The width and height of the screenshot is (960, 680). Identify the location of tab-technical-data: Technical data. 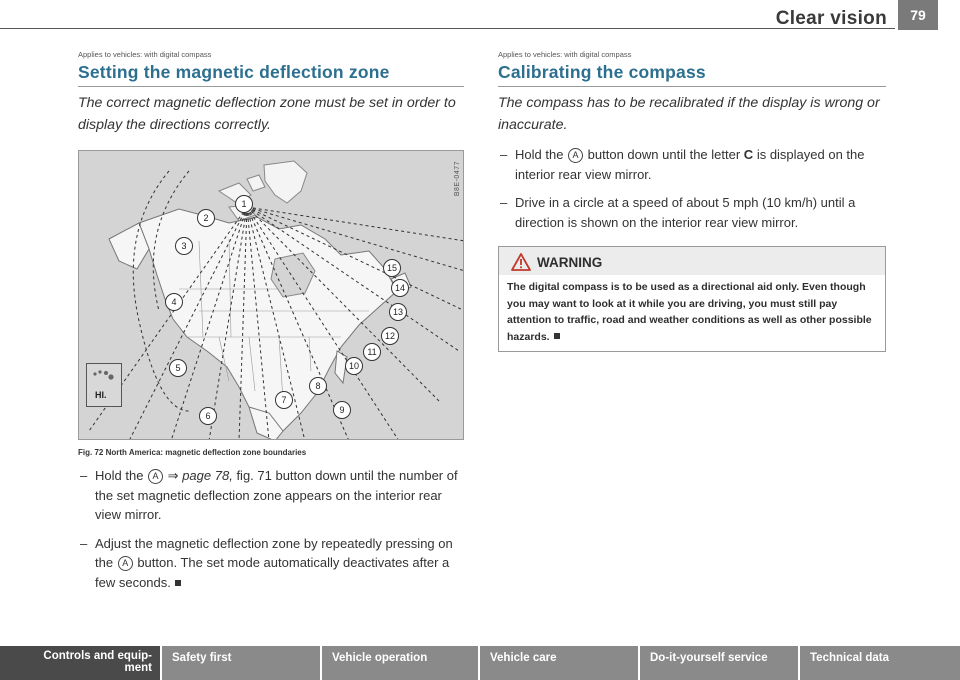
(880, 663).